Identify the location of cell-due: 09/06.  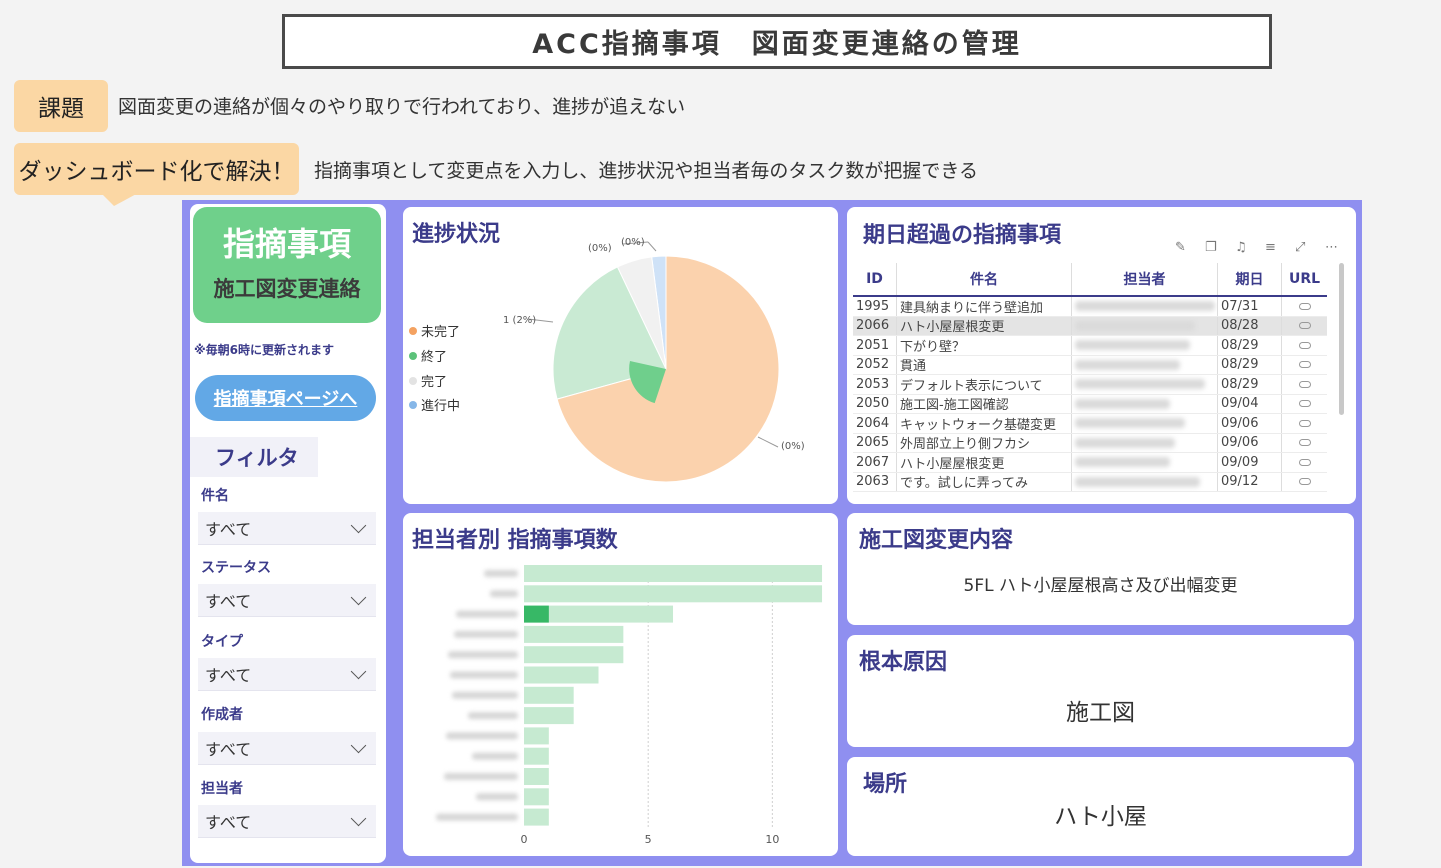
(1250, 423).